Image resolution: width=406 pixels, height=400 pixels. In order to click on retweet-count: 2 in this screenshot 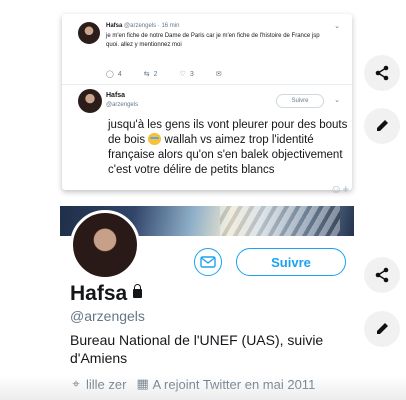, I will do `click(155, 74)`.